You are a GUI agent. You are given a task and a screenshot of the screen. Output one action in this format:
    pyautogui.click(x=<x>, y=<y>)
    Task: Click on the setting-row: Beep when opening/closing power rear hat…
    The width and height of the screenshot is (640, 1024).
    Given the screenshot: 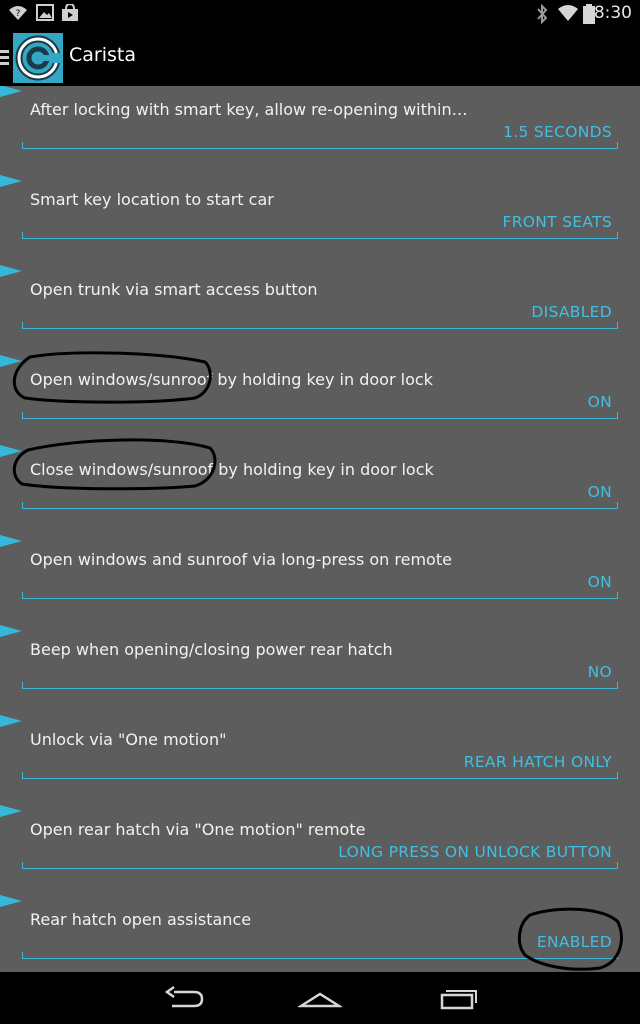 What is the action you would take?
    pyautogui.click(x=320, y=670)
    